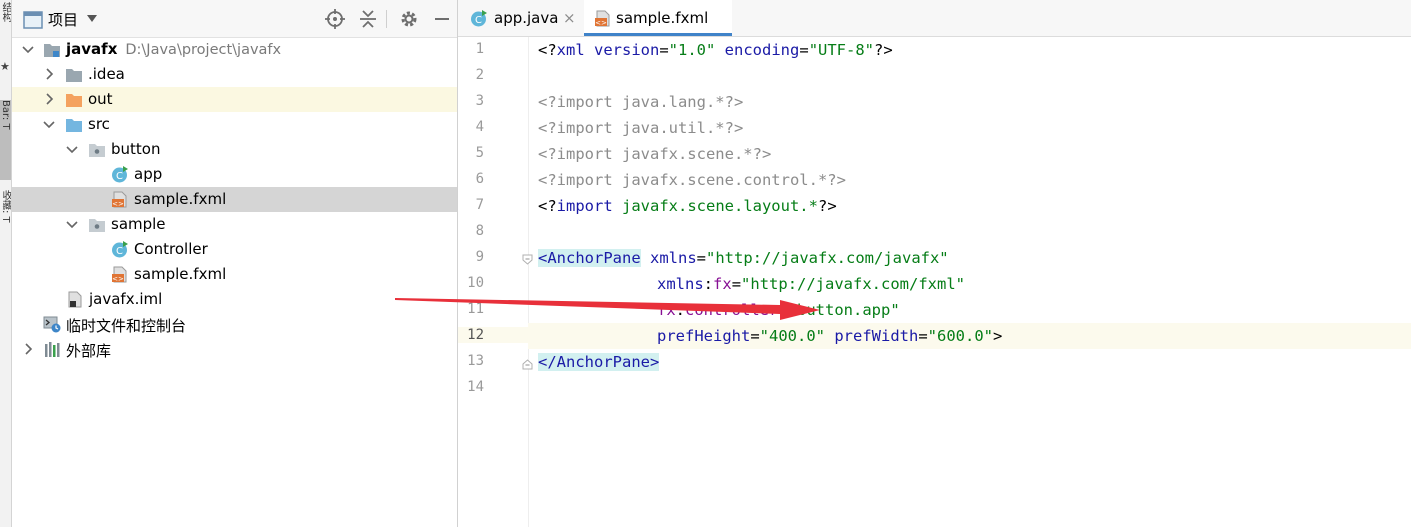  I want to click on tree-item-label: sample, so click(138, 224).